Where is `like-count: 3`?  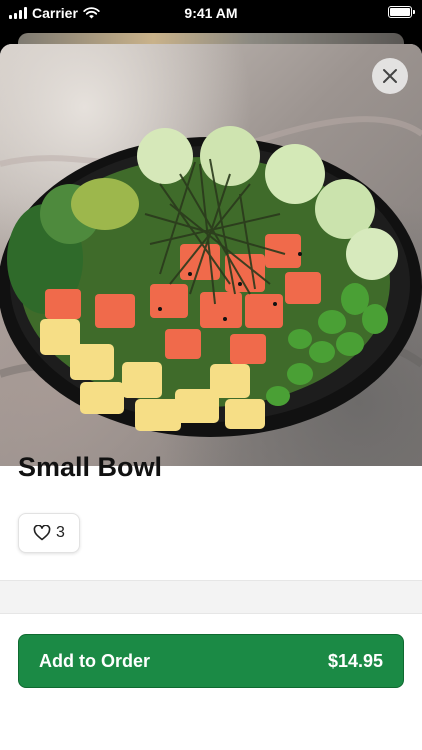 like-count: 3 is located at coordinates (60, 532).